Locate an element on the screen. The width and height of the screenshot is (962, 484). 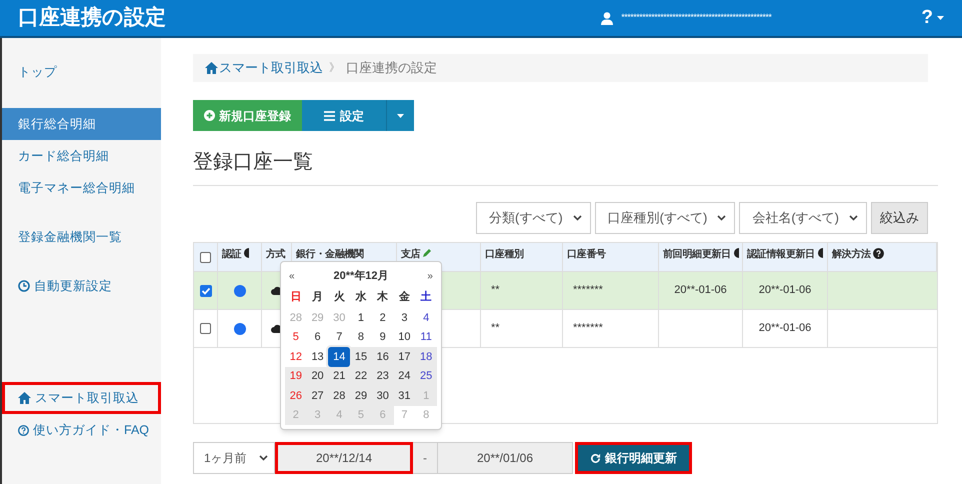
breadcrumb-current: 口座連携の設定 is located at coordinates (391, 68).